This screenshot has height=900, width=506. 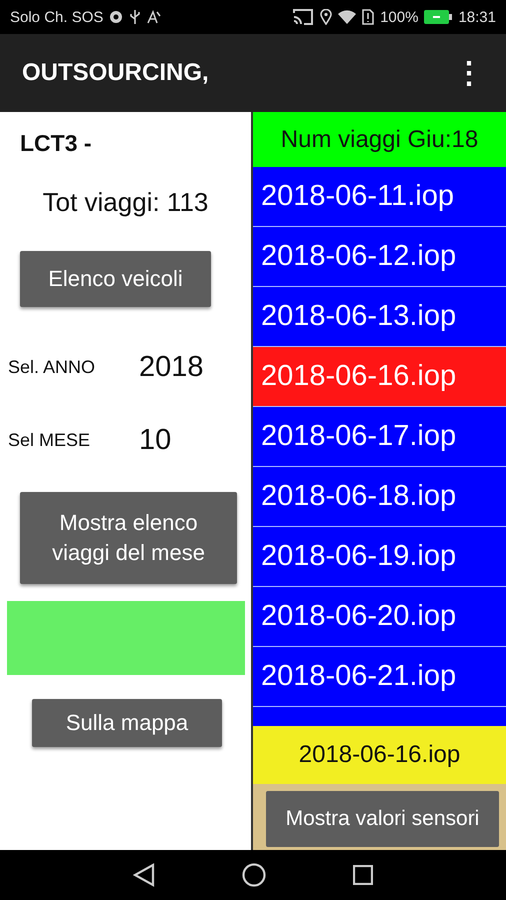 I want to click on month-label: Sel MESE, so click(x=50, y=440).